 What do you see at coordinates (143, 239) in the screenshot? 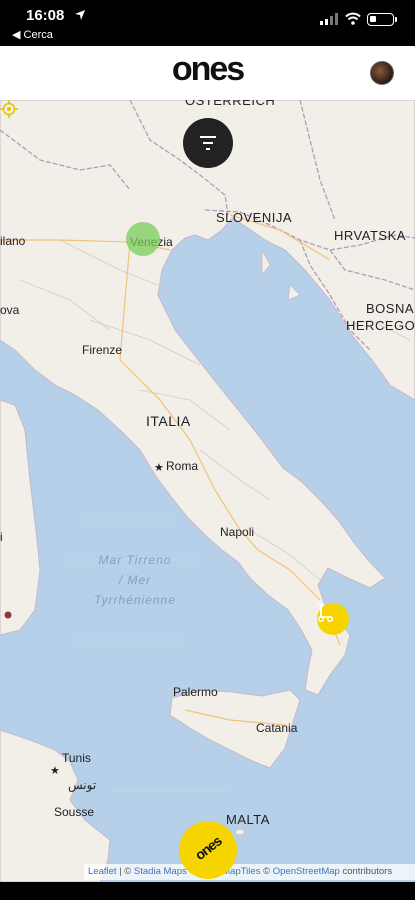
I see `cluster-marker` at bounding box center [143, 239].